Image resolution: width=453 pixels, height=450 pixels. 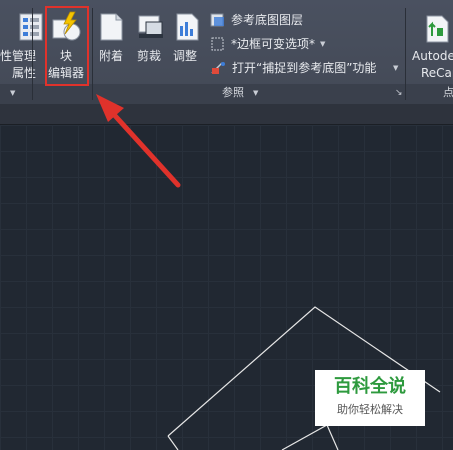 I want to click on red-arrow, so click(x=138, y=141).